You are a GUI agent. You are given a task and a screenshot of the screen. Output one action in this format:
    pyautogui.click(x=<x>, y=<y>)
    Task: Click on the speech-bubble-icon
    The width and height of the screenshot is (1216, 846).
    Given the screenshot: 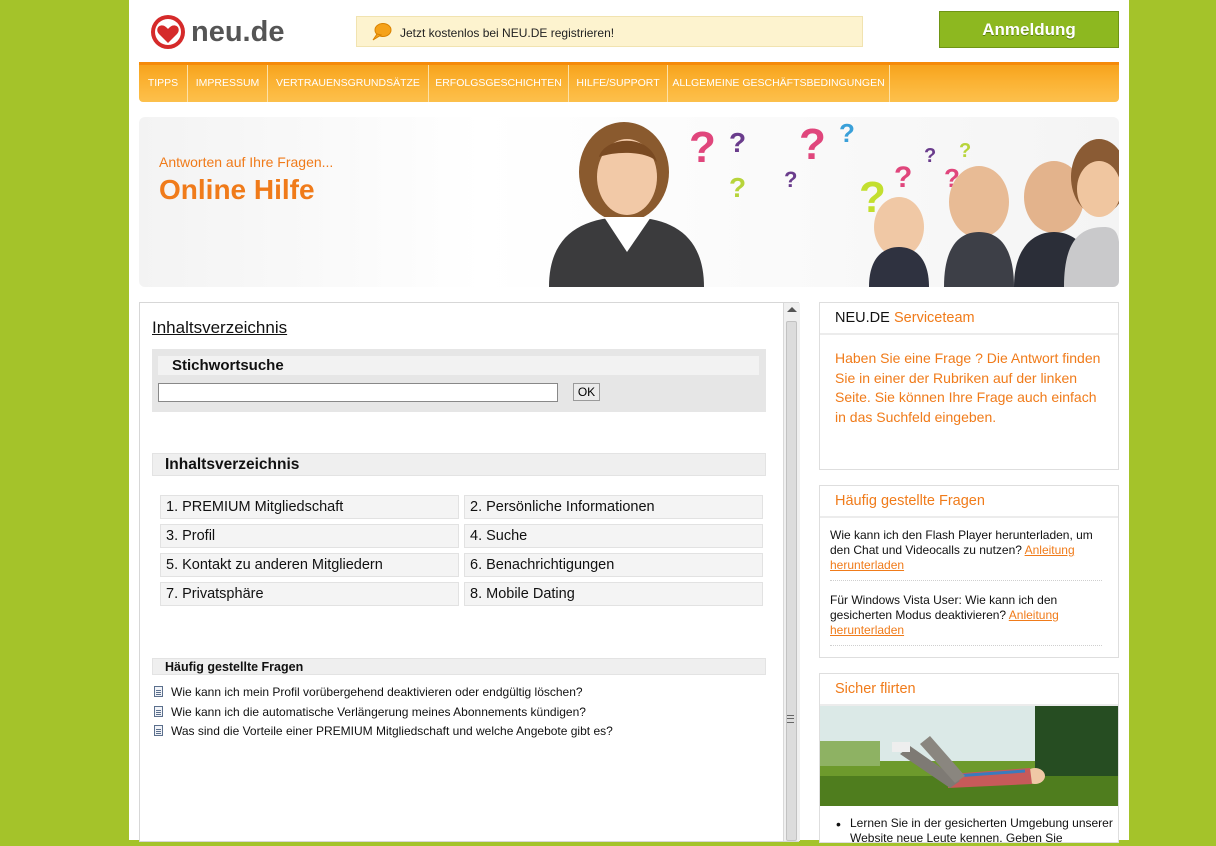 What is the action you would take?
    pyautogui.click(x=382, y=32)
    